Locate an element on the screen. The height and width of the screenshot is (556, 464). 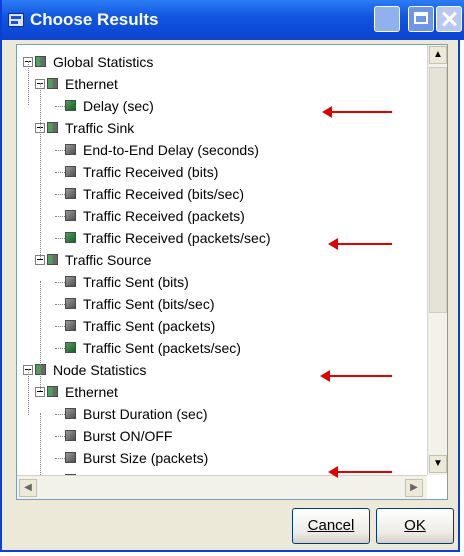
ok-button: OK is located at coordinates (415, 526).